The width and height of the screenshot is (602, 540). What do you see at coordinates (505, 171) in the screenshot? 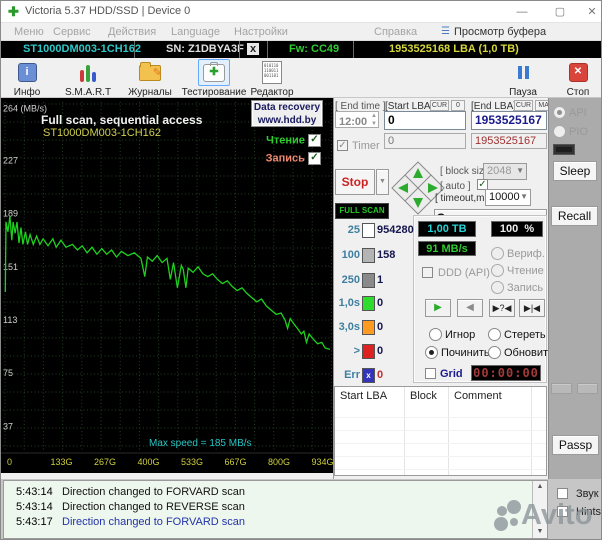
I see `block-size-combo: 2048 ▼` at bounding box center [505, 171].